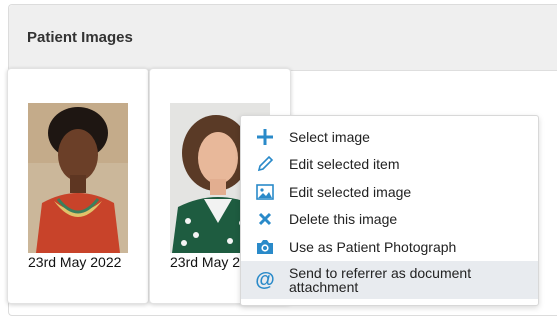 The width and height of the screenshot is (557, 324). I want to click on plus-icon, so click(265, 137).